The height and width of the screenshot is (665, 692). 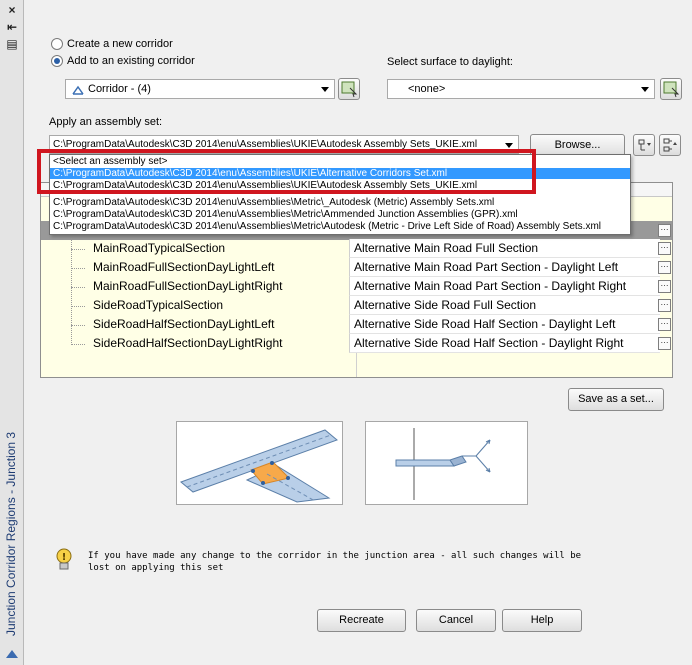 I want to click on grid-row-name: SideRoadTypicalSection, so click(x=158, y=305).